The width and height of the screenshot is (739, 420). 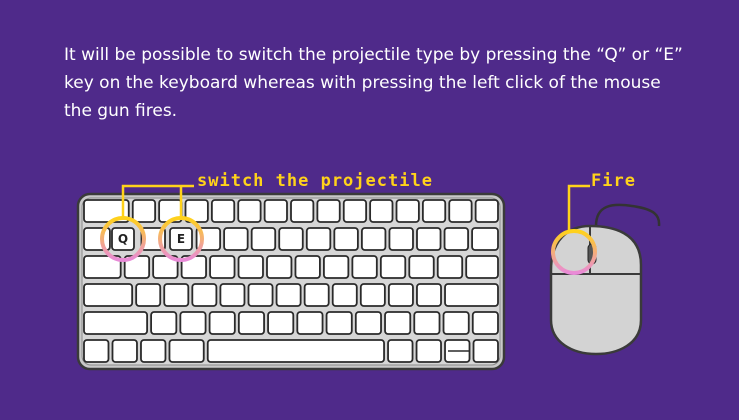 I want to click on key-e-letter: E, so click(x=181, y=239).